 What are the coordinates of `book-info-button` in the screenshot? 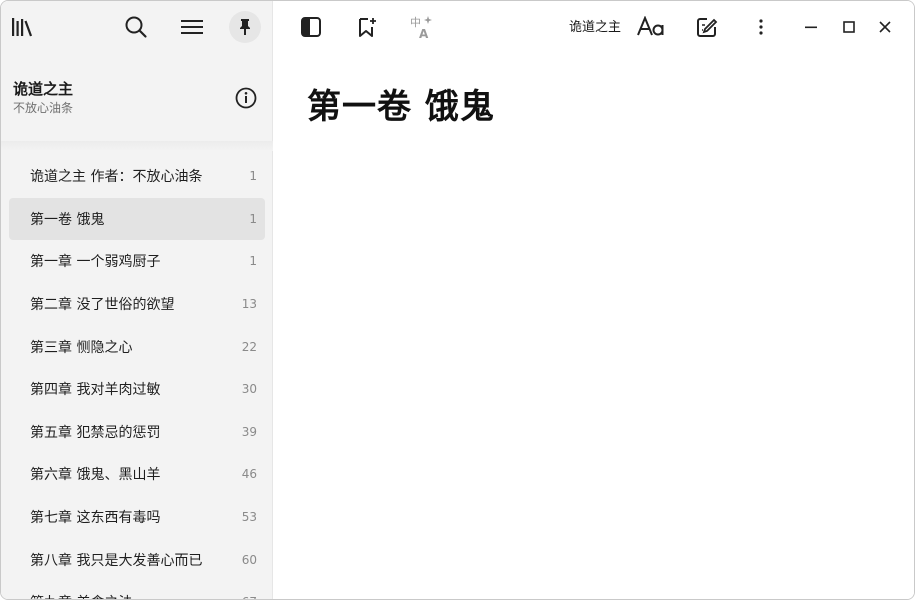 It's located at (246, 98).